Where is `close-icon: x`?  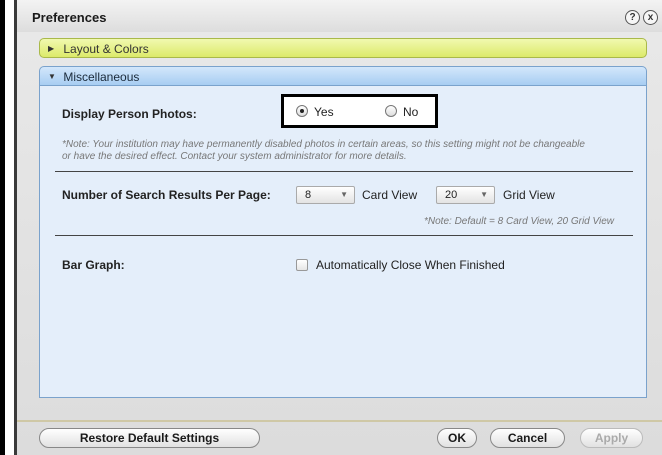
close-icon: x is located at coordinates (650, 17).